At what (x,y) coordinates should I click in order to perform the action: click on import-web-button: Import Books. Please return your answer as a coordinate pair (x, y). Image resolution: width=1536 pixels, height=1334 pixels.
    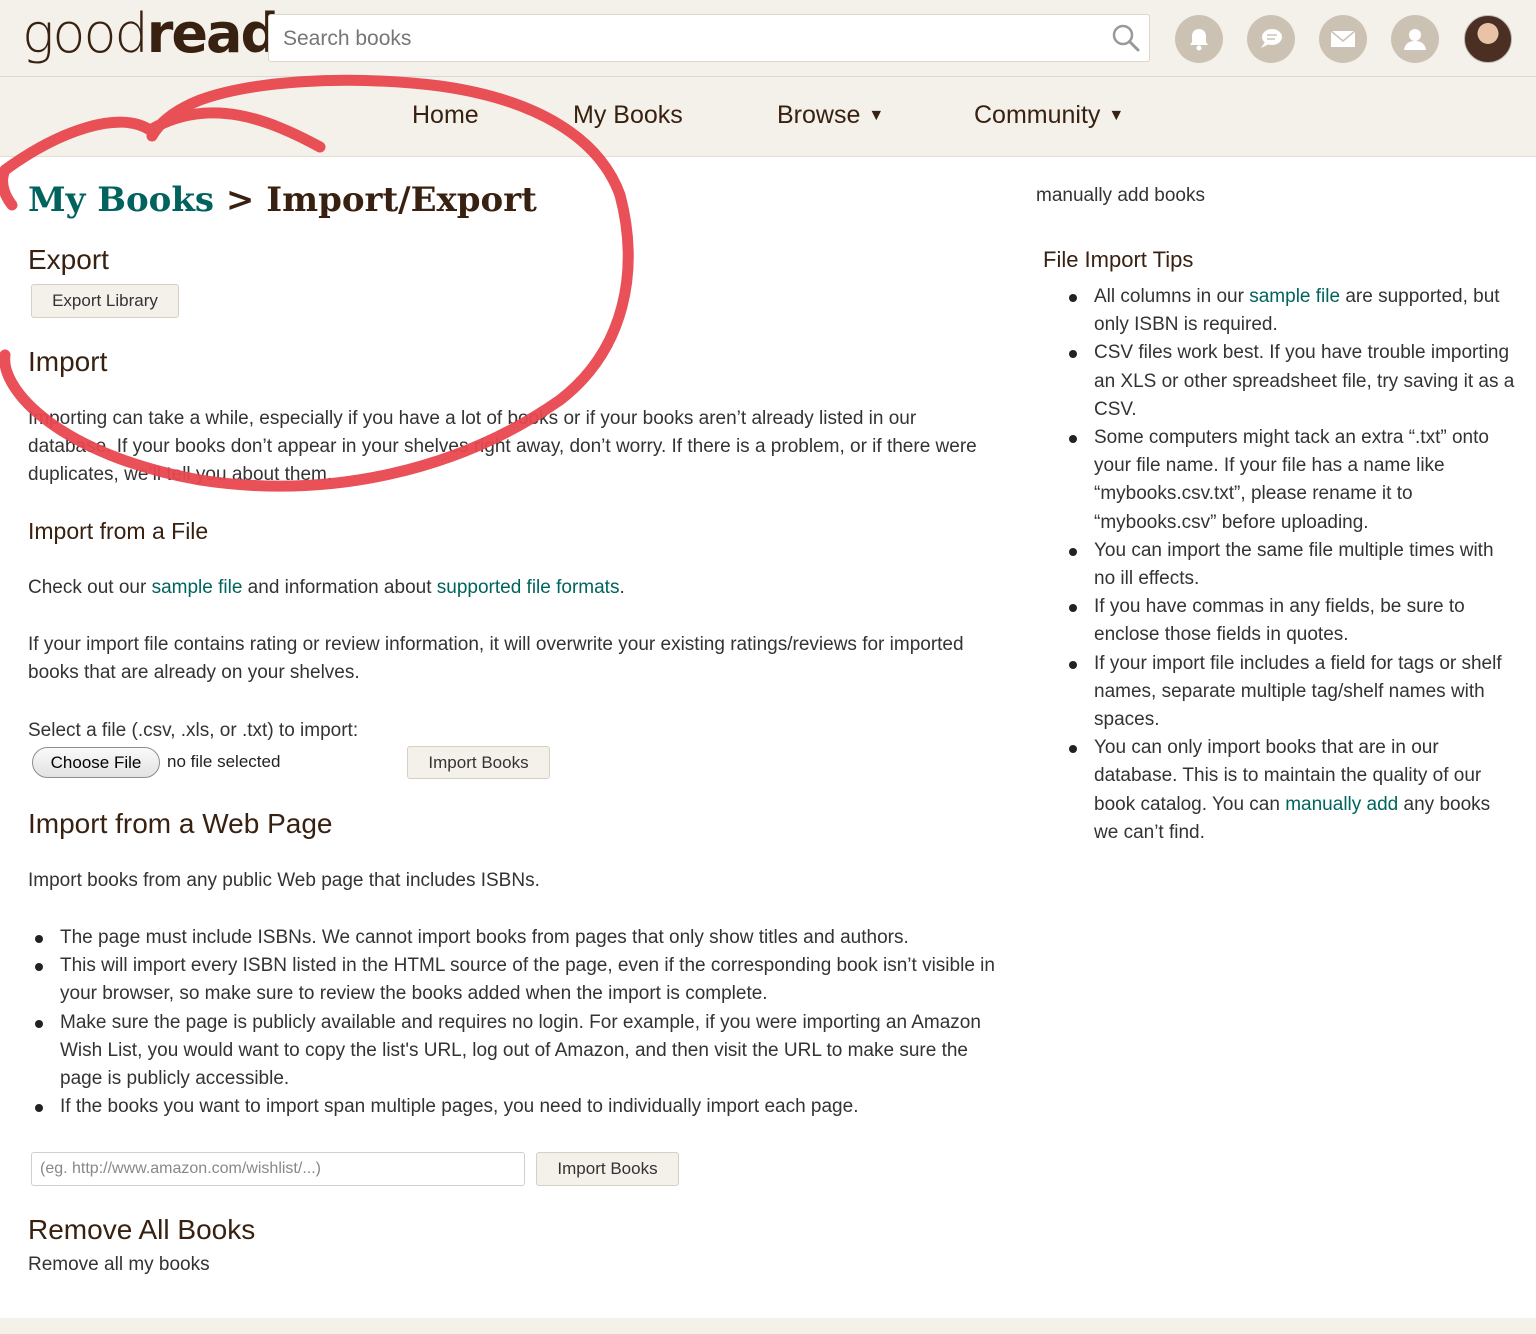
    Looking at the image, I should click on (607, 1169).